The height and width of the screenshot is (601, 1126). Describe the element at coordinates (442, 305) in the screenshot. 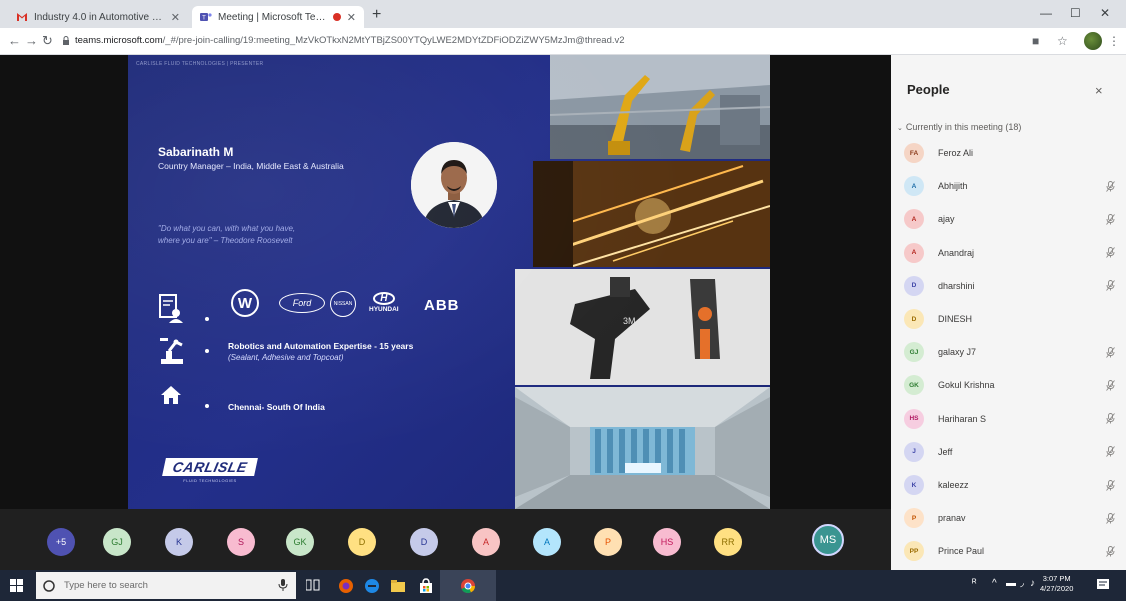

I see `abb-logo: ABB` at that location.